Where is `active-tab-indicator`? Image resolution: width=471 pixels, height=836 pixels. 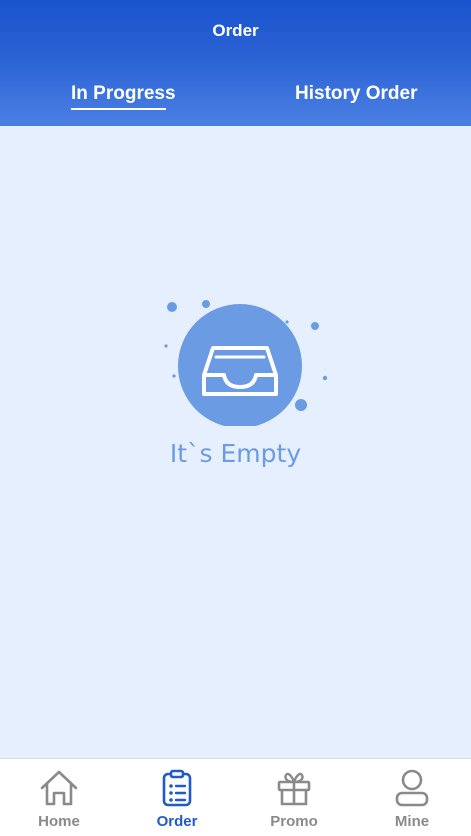 active-tab-indicator is located at coordinates (118, 109).